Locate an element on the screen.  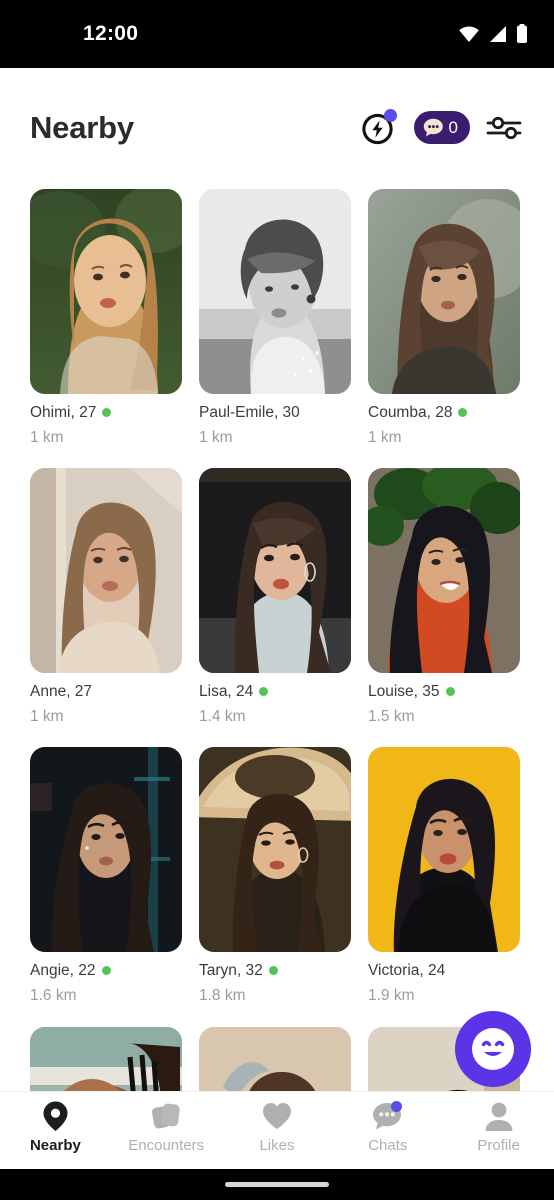
profile-card: Paul-Emile, 30 1 km is located at coordinates (275, 319).